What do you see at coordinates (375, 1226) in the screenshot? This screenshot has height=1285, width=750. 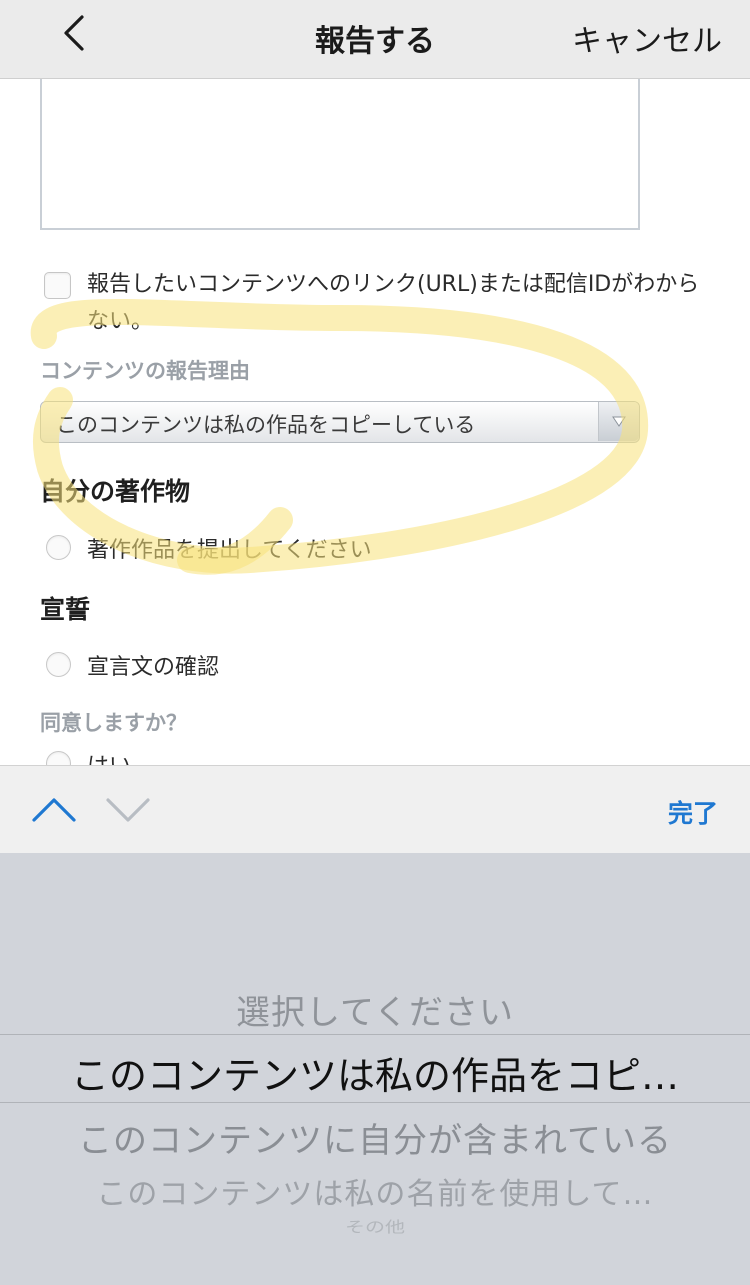 I see `picker-option: その他` at bounding box center [375, 1226].